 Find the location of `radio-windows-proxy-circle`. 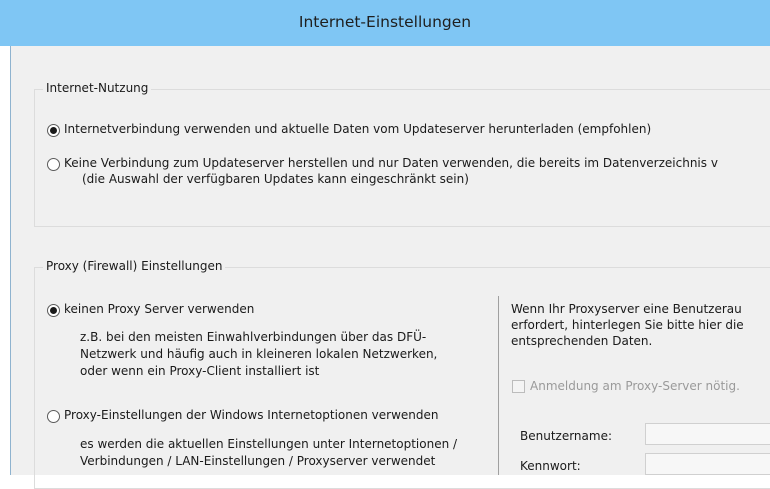

radio-windows-proxy-circle is located at coordinates (53, 416).